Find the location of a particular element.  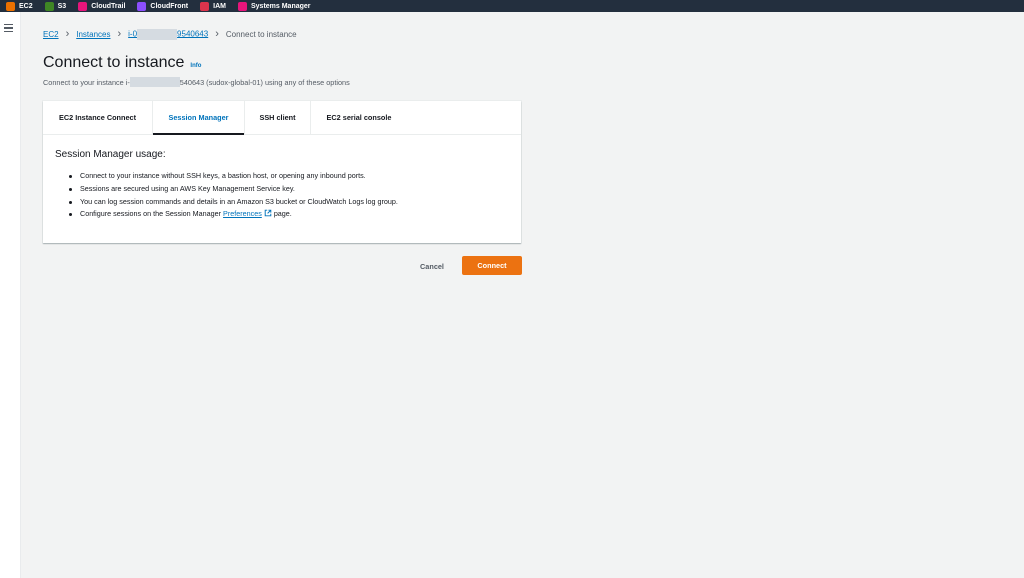

service-label: EC2 is located at coordinates (26, 6).